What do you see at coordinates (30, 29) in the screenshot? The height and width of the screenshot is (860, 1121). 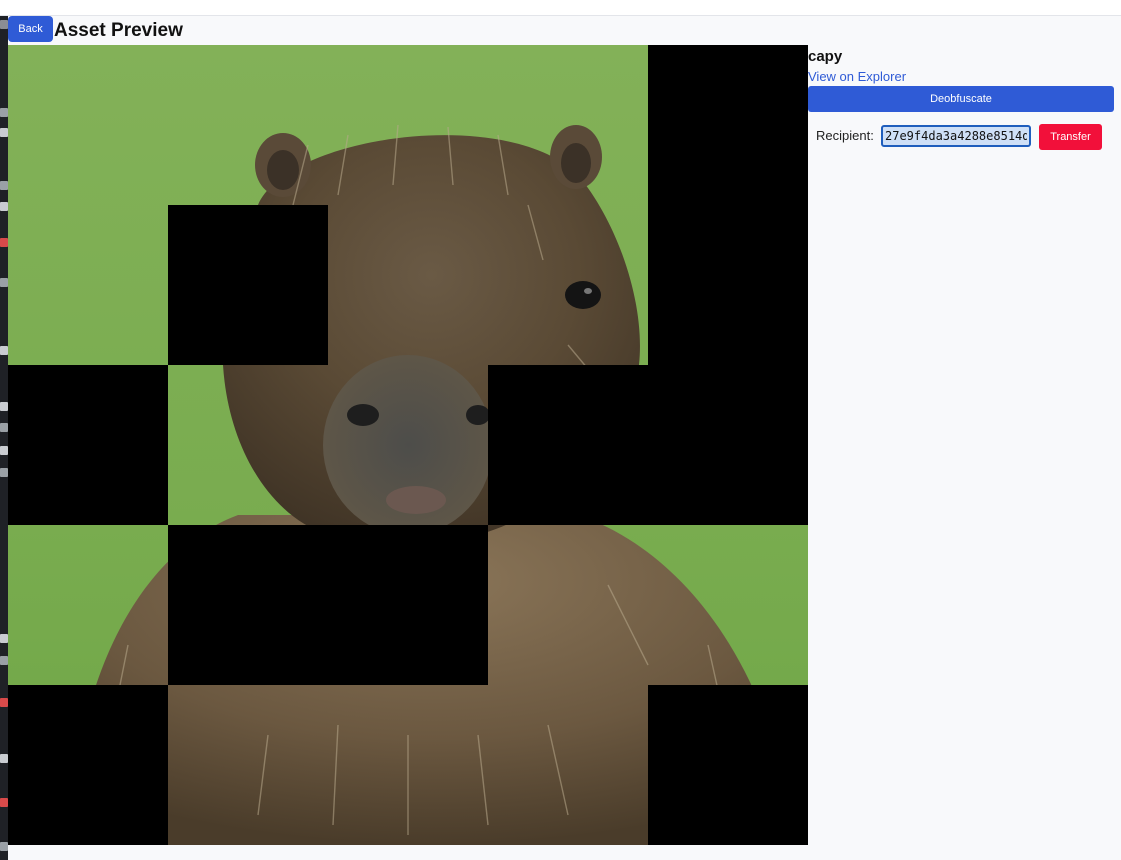 I see `back-button: Back` at bounding box center [30, 29].